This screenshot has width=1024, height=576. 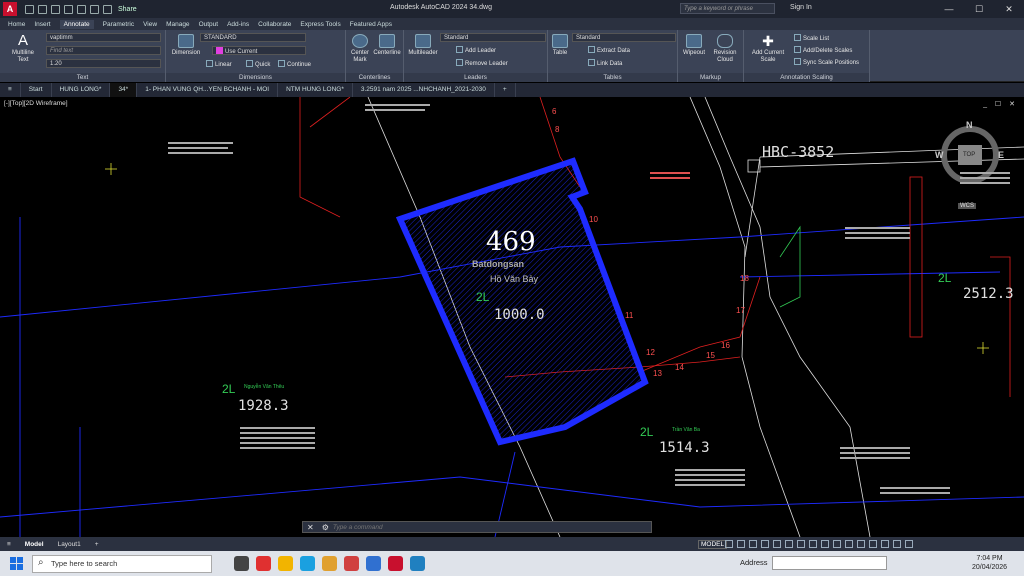 What do you see at coordinates (103, 37) in the screenshot?
I see `text-style-field: vaptimm` at bounding box center [103, 37].